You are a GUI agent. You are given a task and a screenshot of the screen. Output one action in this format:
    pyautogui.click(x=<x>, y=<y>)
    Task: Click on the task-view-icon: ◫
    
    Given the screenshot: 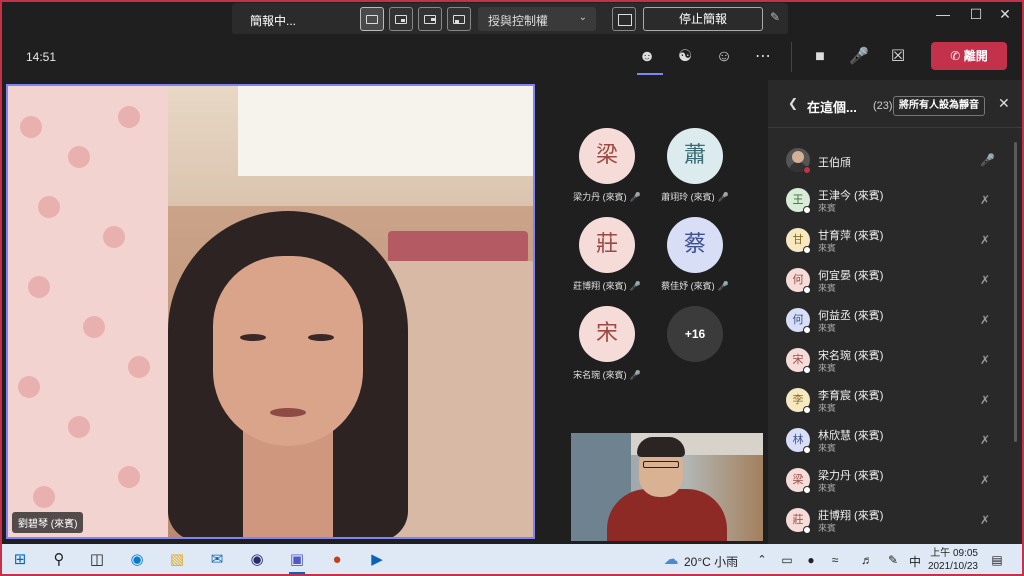 What is the action you would take?
    pyautogui.click(x=97, y=560)
    